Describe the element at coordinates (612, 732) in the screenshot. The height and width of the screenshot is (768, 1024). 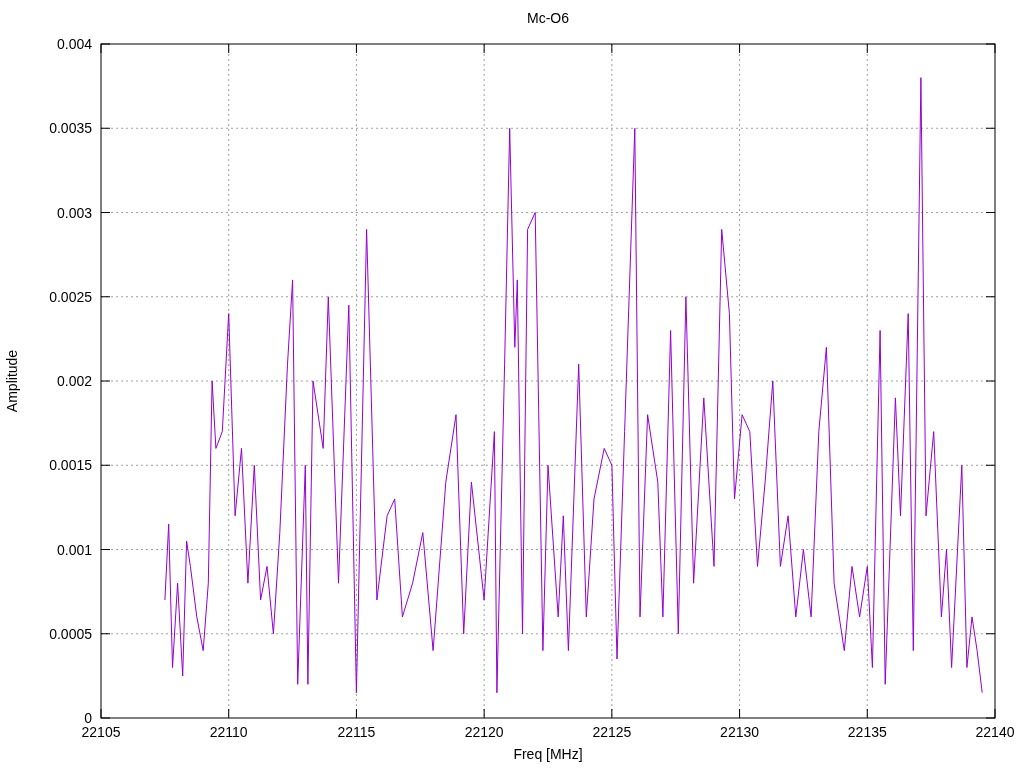
I see `x-tick-label: 22125` at that location.